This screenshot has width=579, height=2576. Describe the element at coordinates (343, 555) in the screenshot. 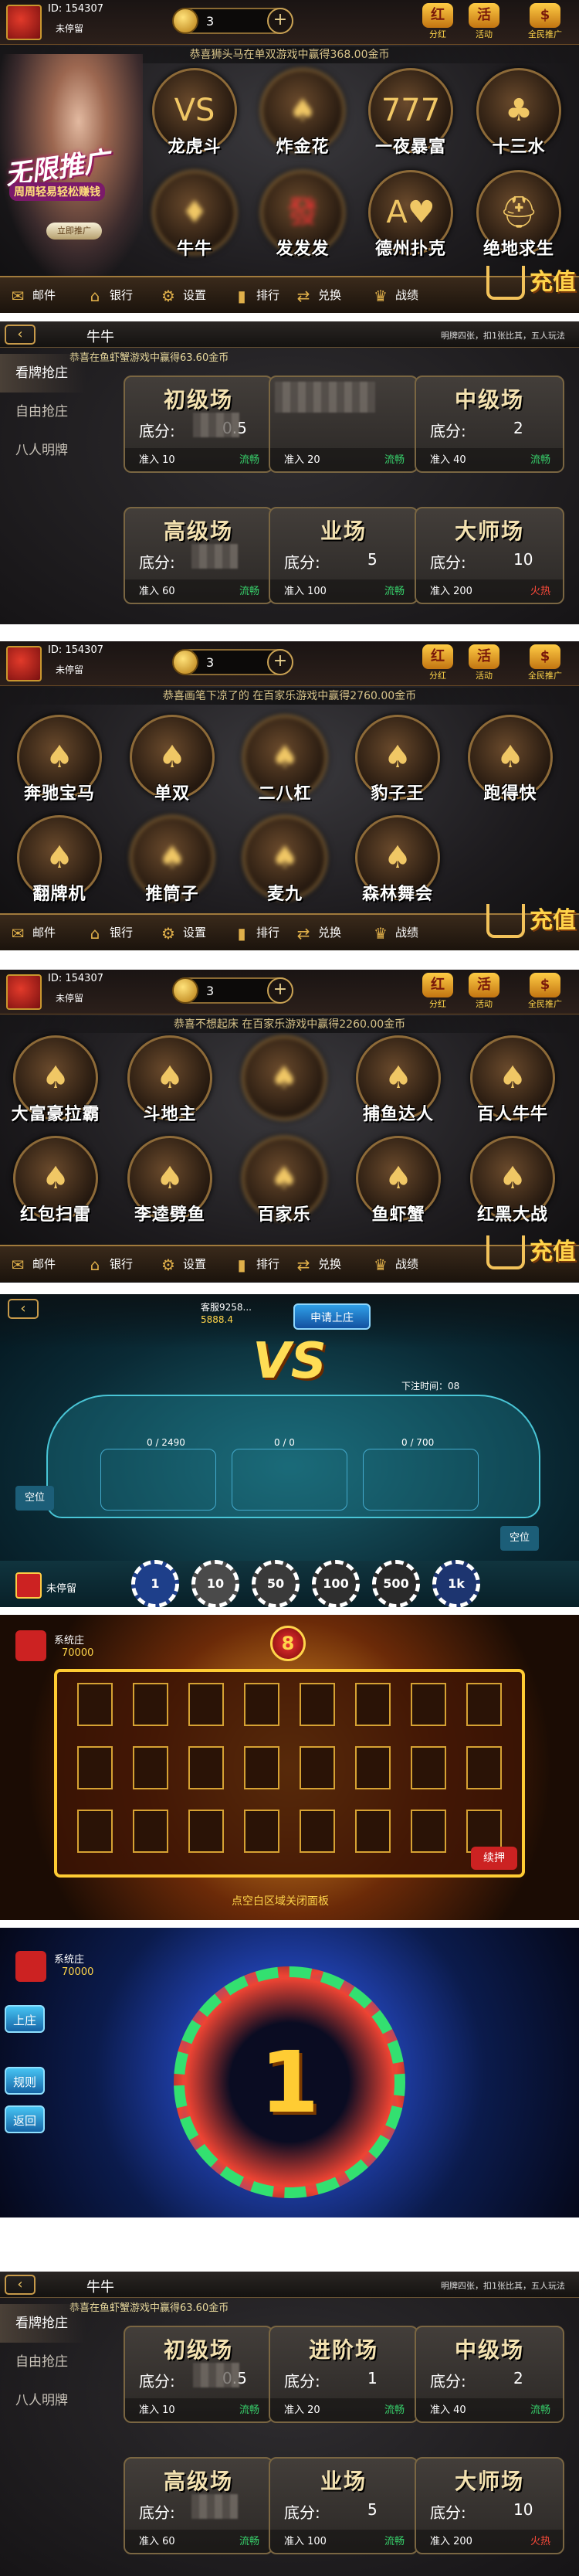

I see `room-card: 业场 底分: 5 准入 100 流畅` at that location.